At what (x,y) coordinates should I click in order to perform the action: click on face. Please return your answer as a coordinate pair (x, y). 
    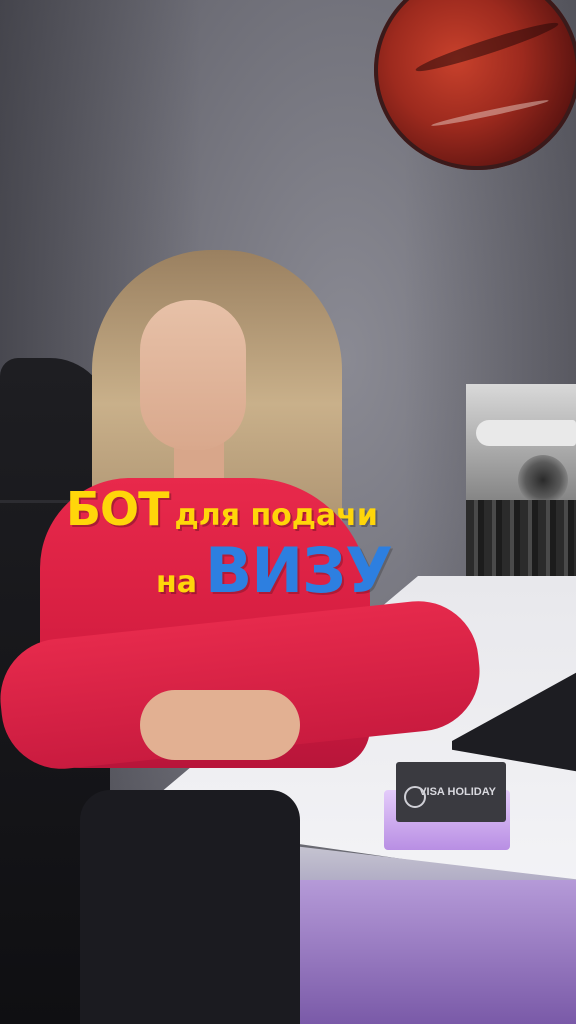
    Looking at the image, I should click on (193, 375).